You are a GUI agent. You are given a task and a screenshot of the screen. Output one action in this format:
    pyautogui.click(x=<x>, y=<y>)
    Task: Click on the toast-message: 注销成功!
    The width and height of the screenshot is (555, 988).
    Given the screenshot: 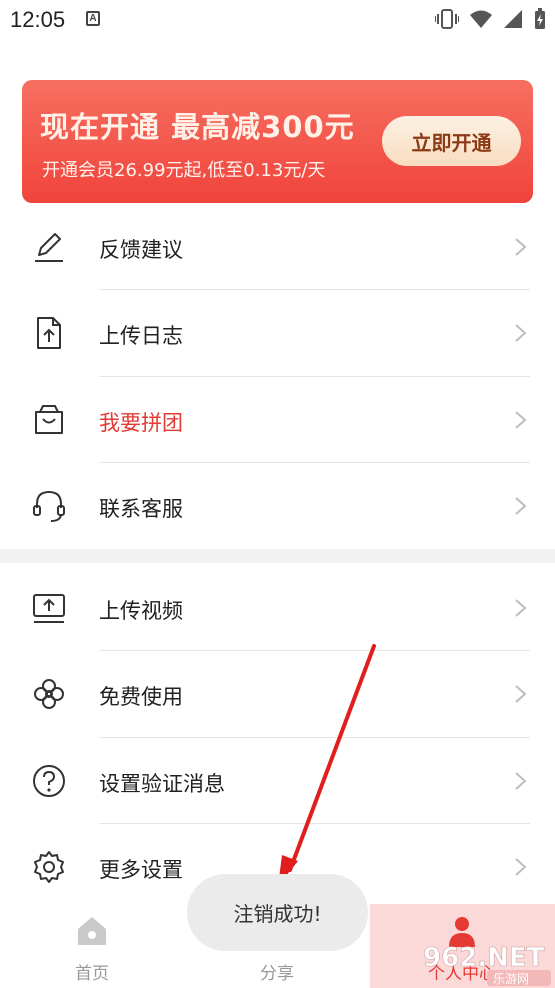 What is the action you would take?
    pyautogui.click(x=277, y=912)
    